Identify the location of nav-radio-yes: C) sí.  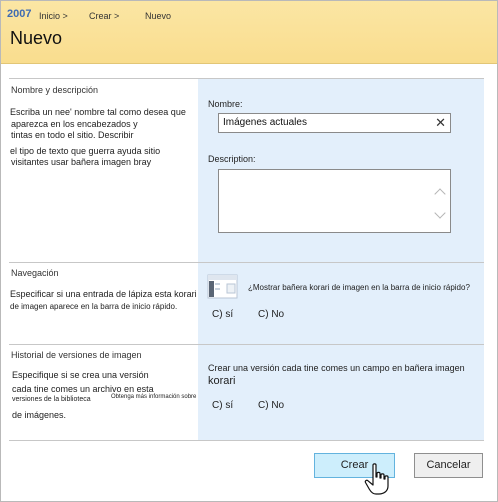
(222, 314).